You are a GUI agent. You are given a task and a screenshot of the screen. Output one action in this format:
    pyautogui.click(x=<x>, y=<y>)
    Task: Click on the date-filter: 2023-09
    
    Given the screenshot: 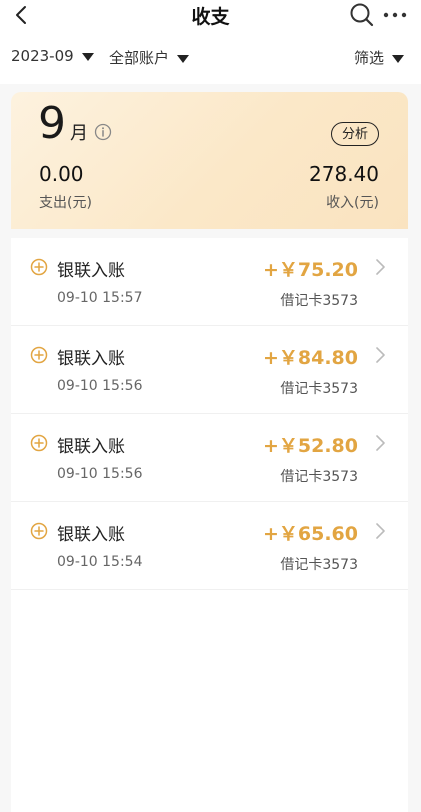 What is the action you would take?
    pyautogui.click(x=52, y=56)
    